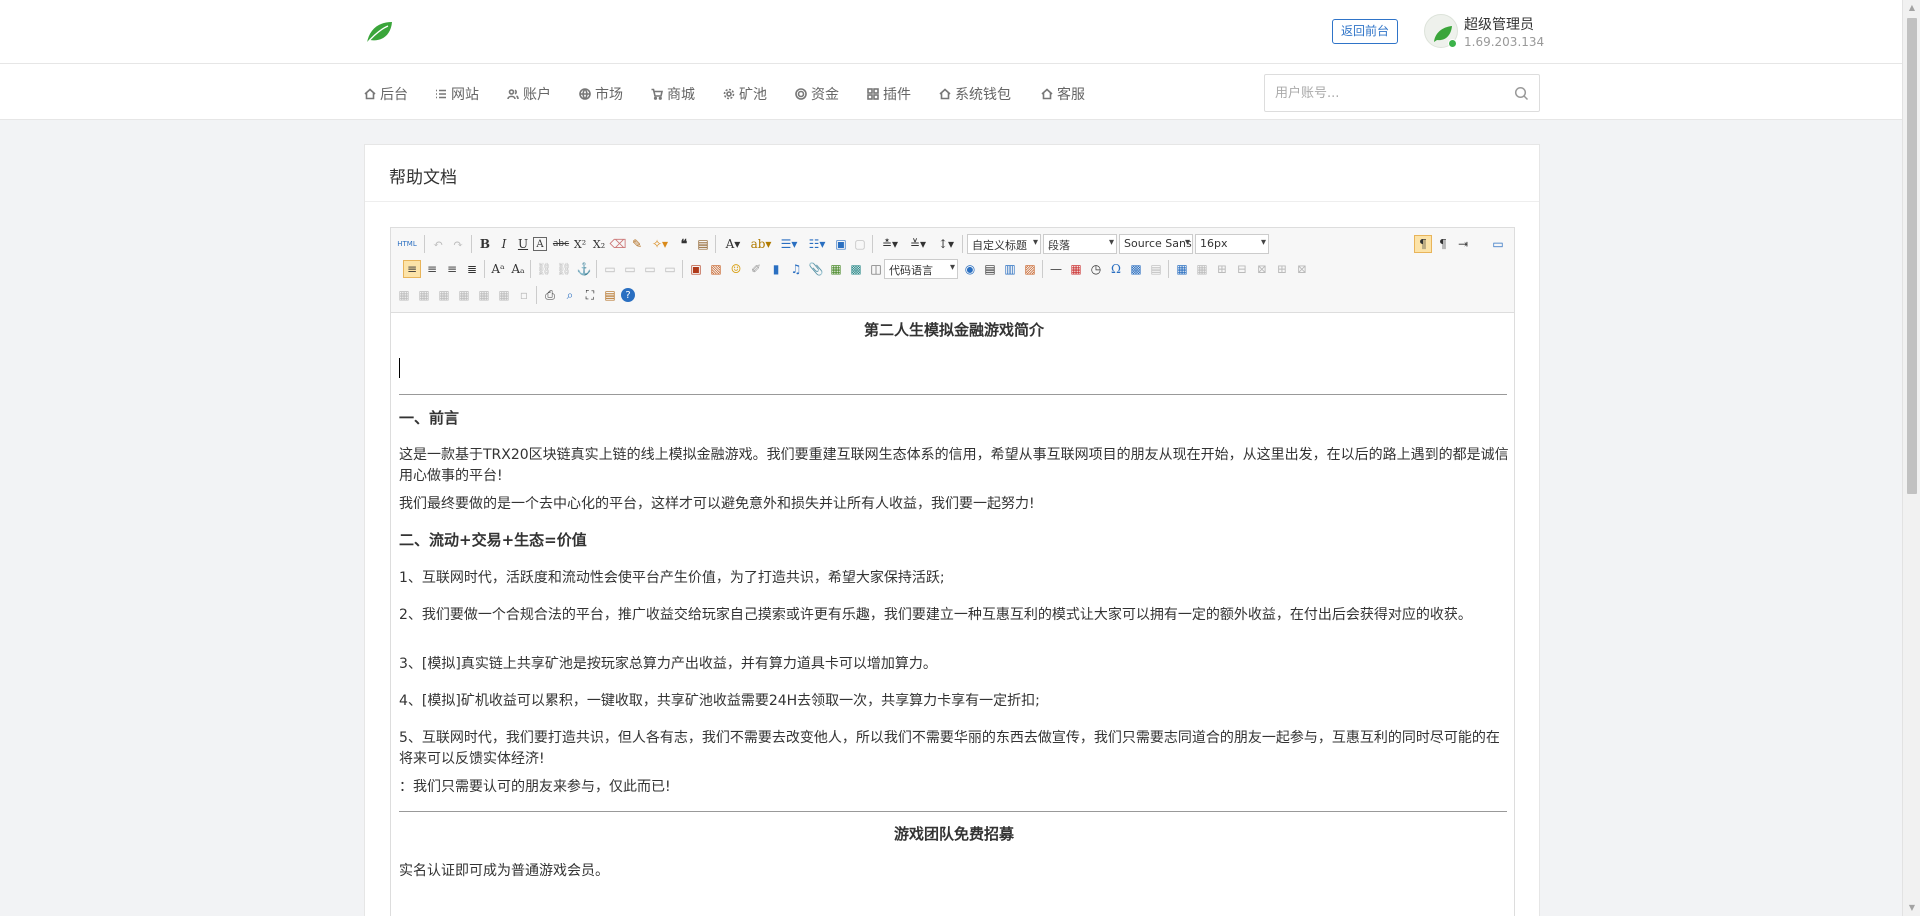 The height and width of the screenshot is (916, 1920). I want to click on return-frontend-button: 返回前台, so click(1365, 31).